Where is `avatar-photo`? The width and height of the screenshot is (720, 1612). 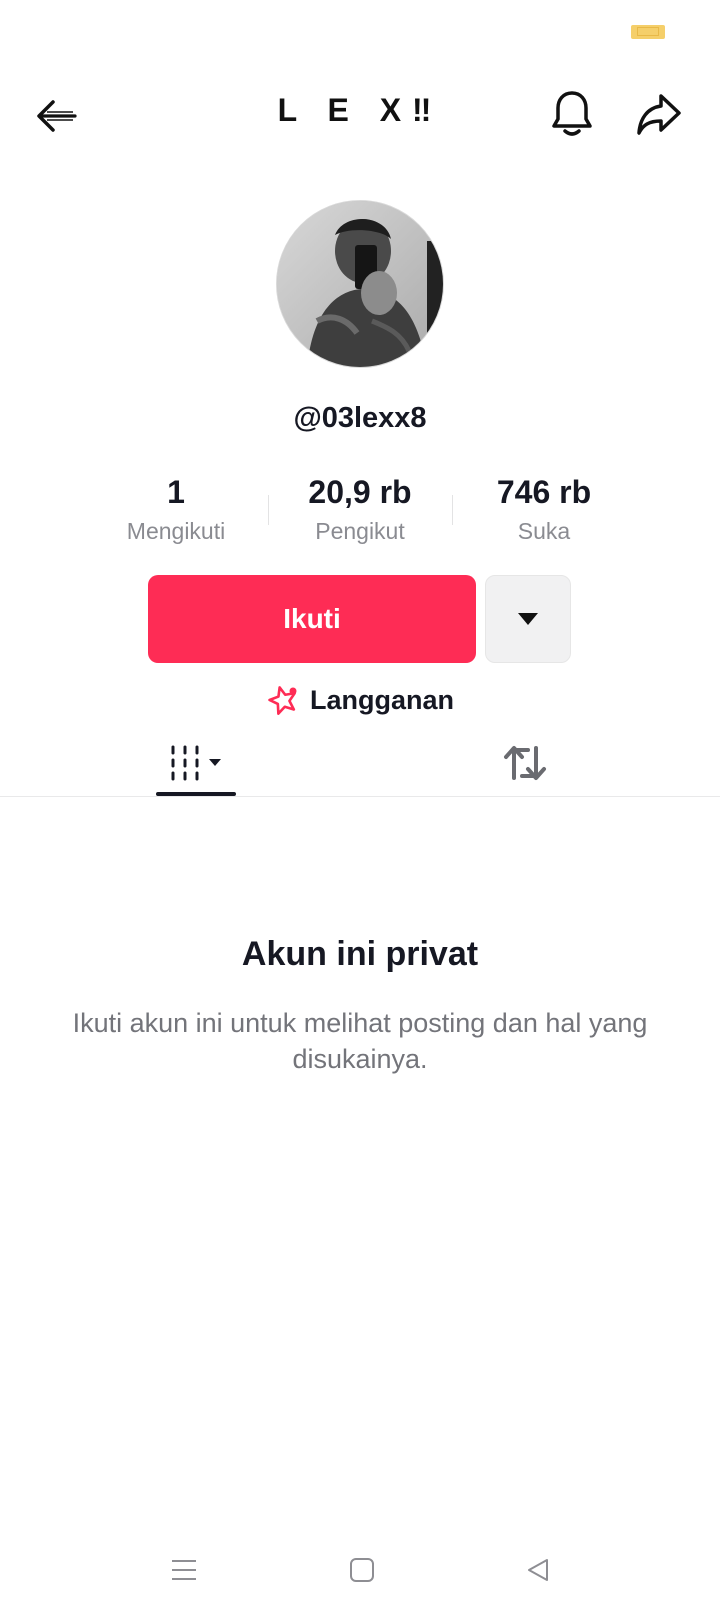
avatar-photo is located at coordinates (360, 284).